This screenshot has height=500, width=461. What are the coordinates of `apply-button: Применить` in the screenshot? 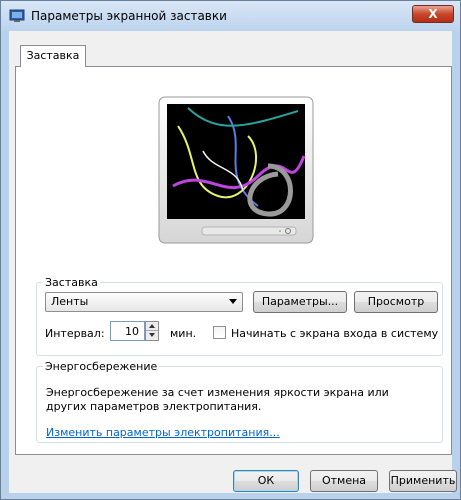 It's located at (423, 481).